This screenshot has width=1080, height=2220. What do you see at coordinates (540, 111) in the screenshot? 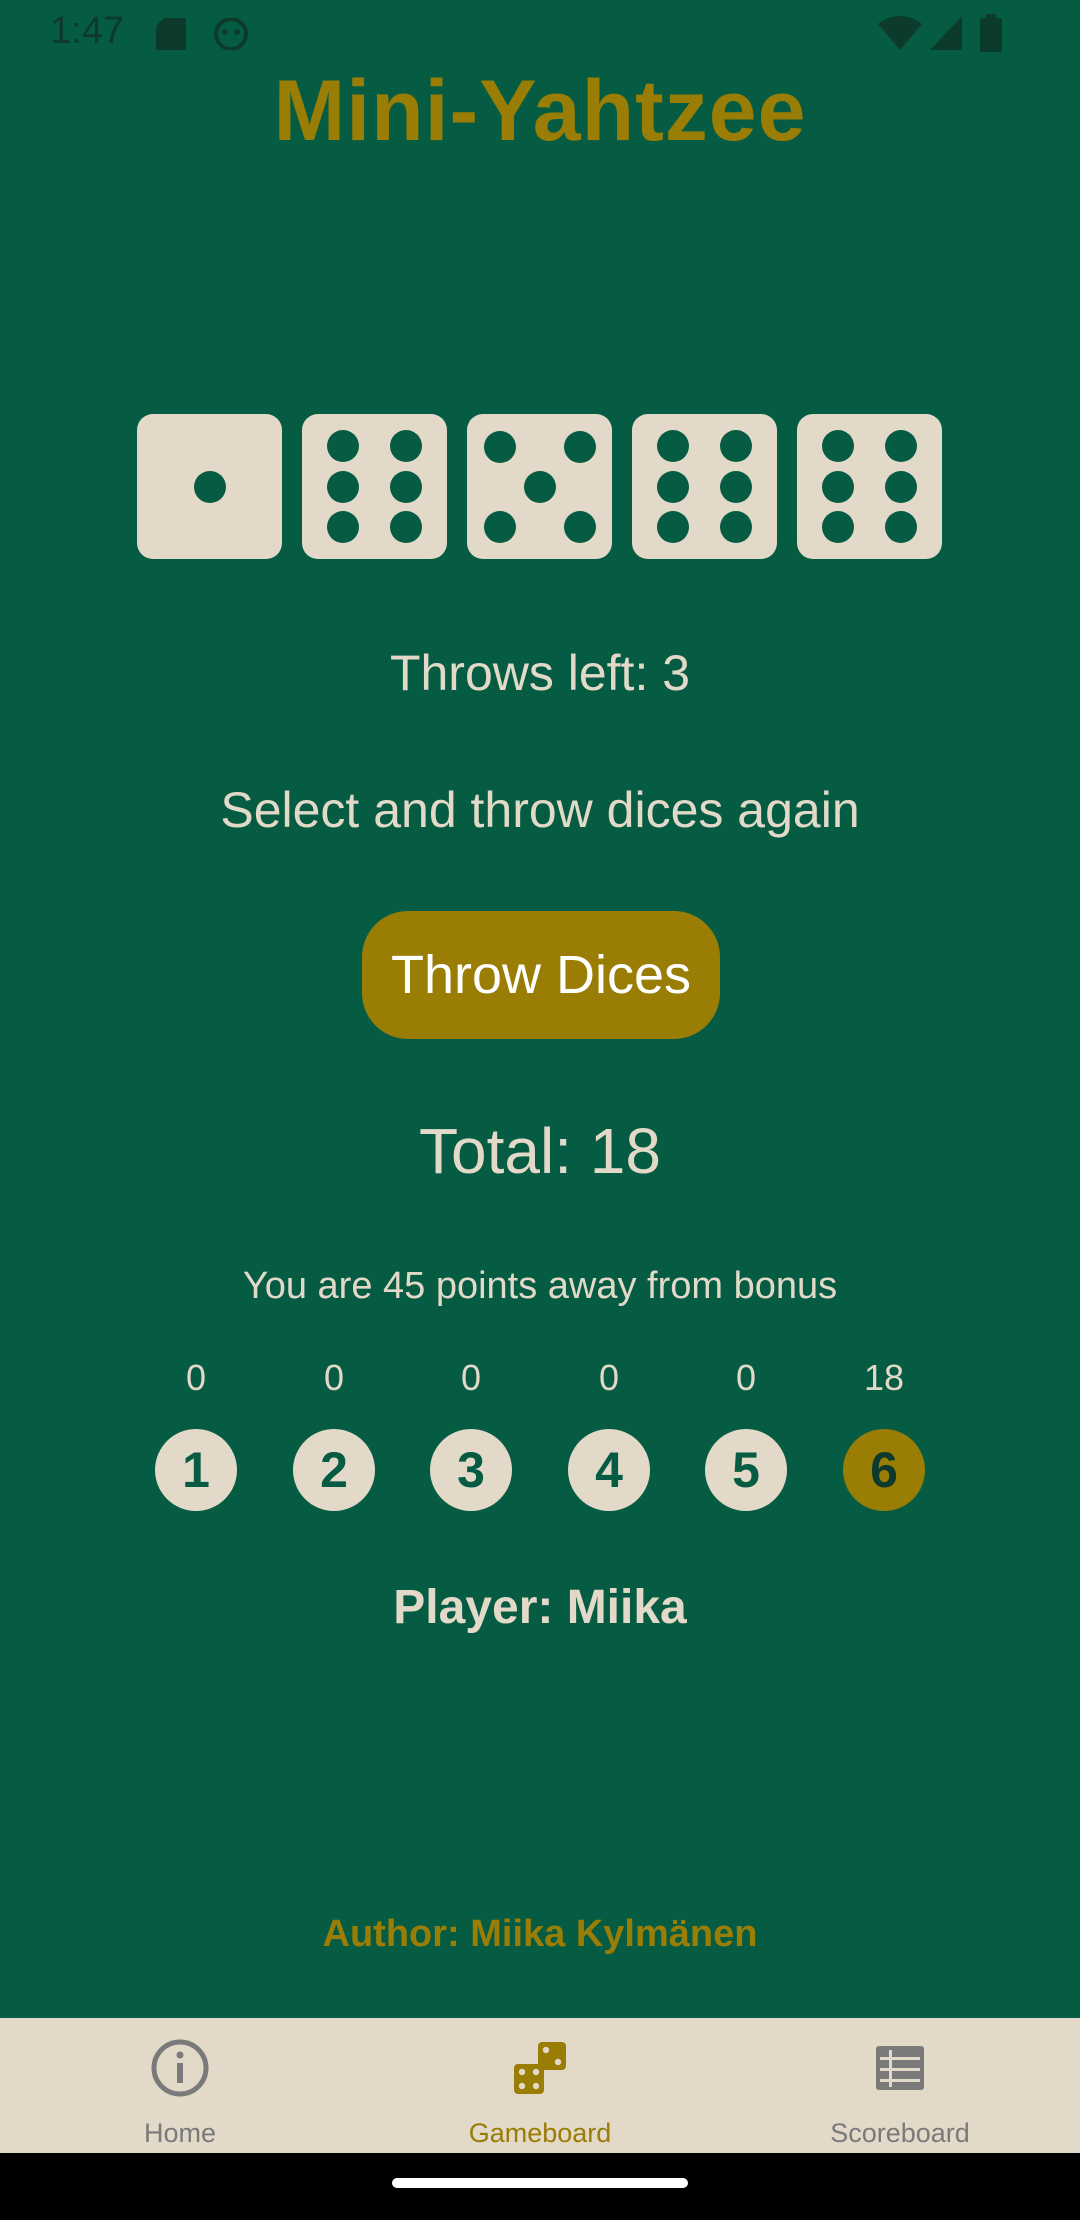
I see `app-title: Mini-Yahtzee` at bounding box center [540, 111].